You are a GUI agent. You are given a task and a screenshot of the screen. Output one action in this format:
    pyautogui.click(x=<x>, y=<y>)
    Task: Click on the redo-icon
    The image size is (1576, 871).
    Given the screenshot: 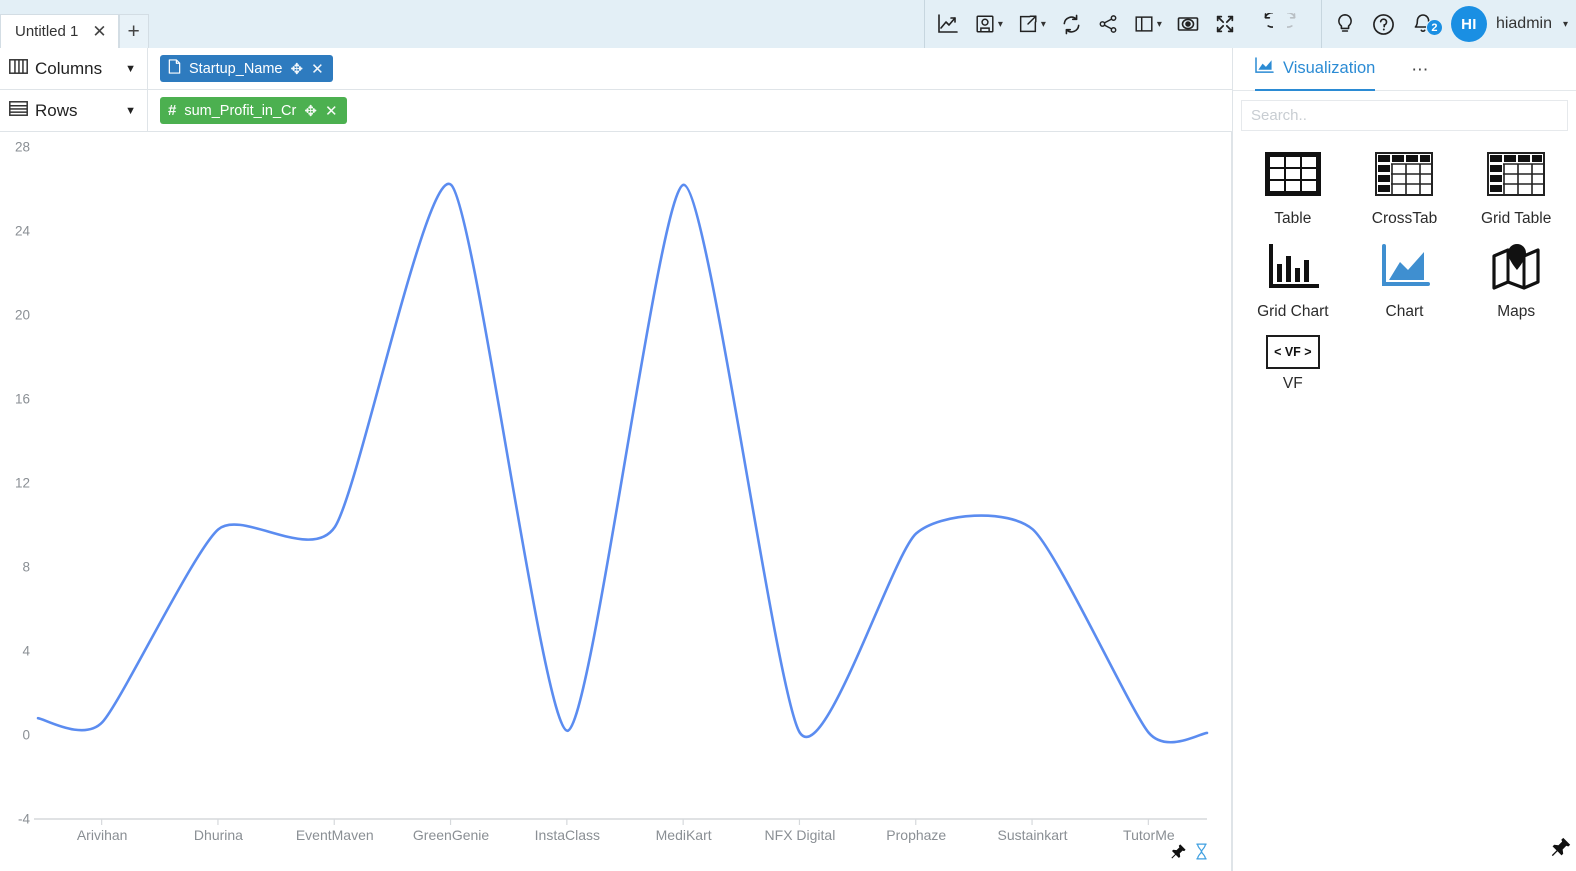 What is the action you would take?
    pyautogui.click(x=1298, y=24)
    